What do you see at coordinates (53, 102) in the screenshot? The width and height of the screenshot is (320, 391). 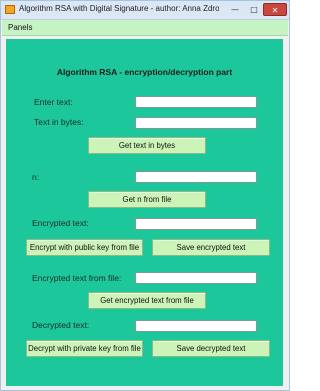 I see `enter-text-label: Enter text:` at bounding box center [53, 102].